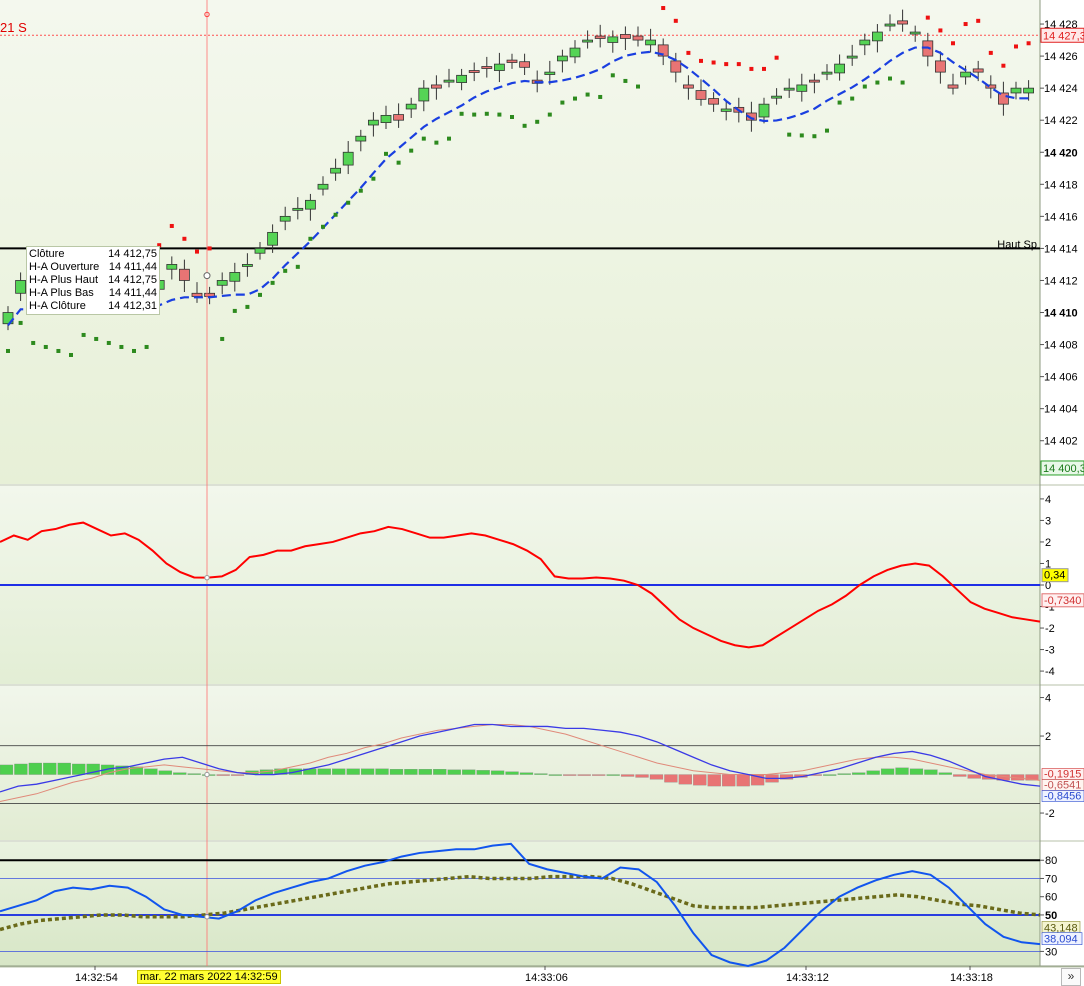  What do you see at coordinates (1051, 952) in the screenshot?
I see `osc3-tick-label: 30` at bounding box center [1051, 952].